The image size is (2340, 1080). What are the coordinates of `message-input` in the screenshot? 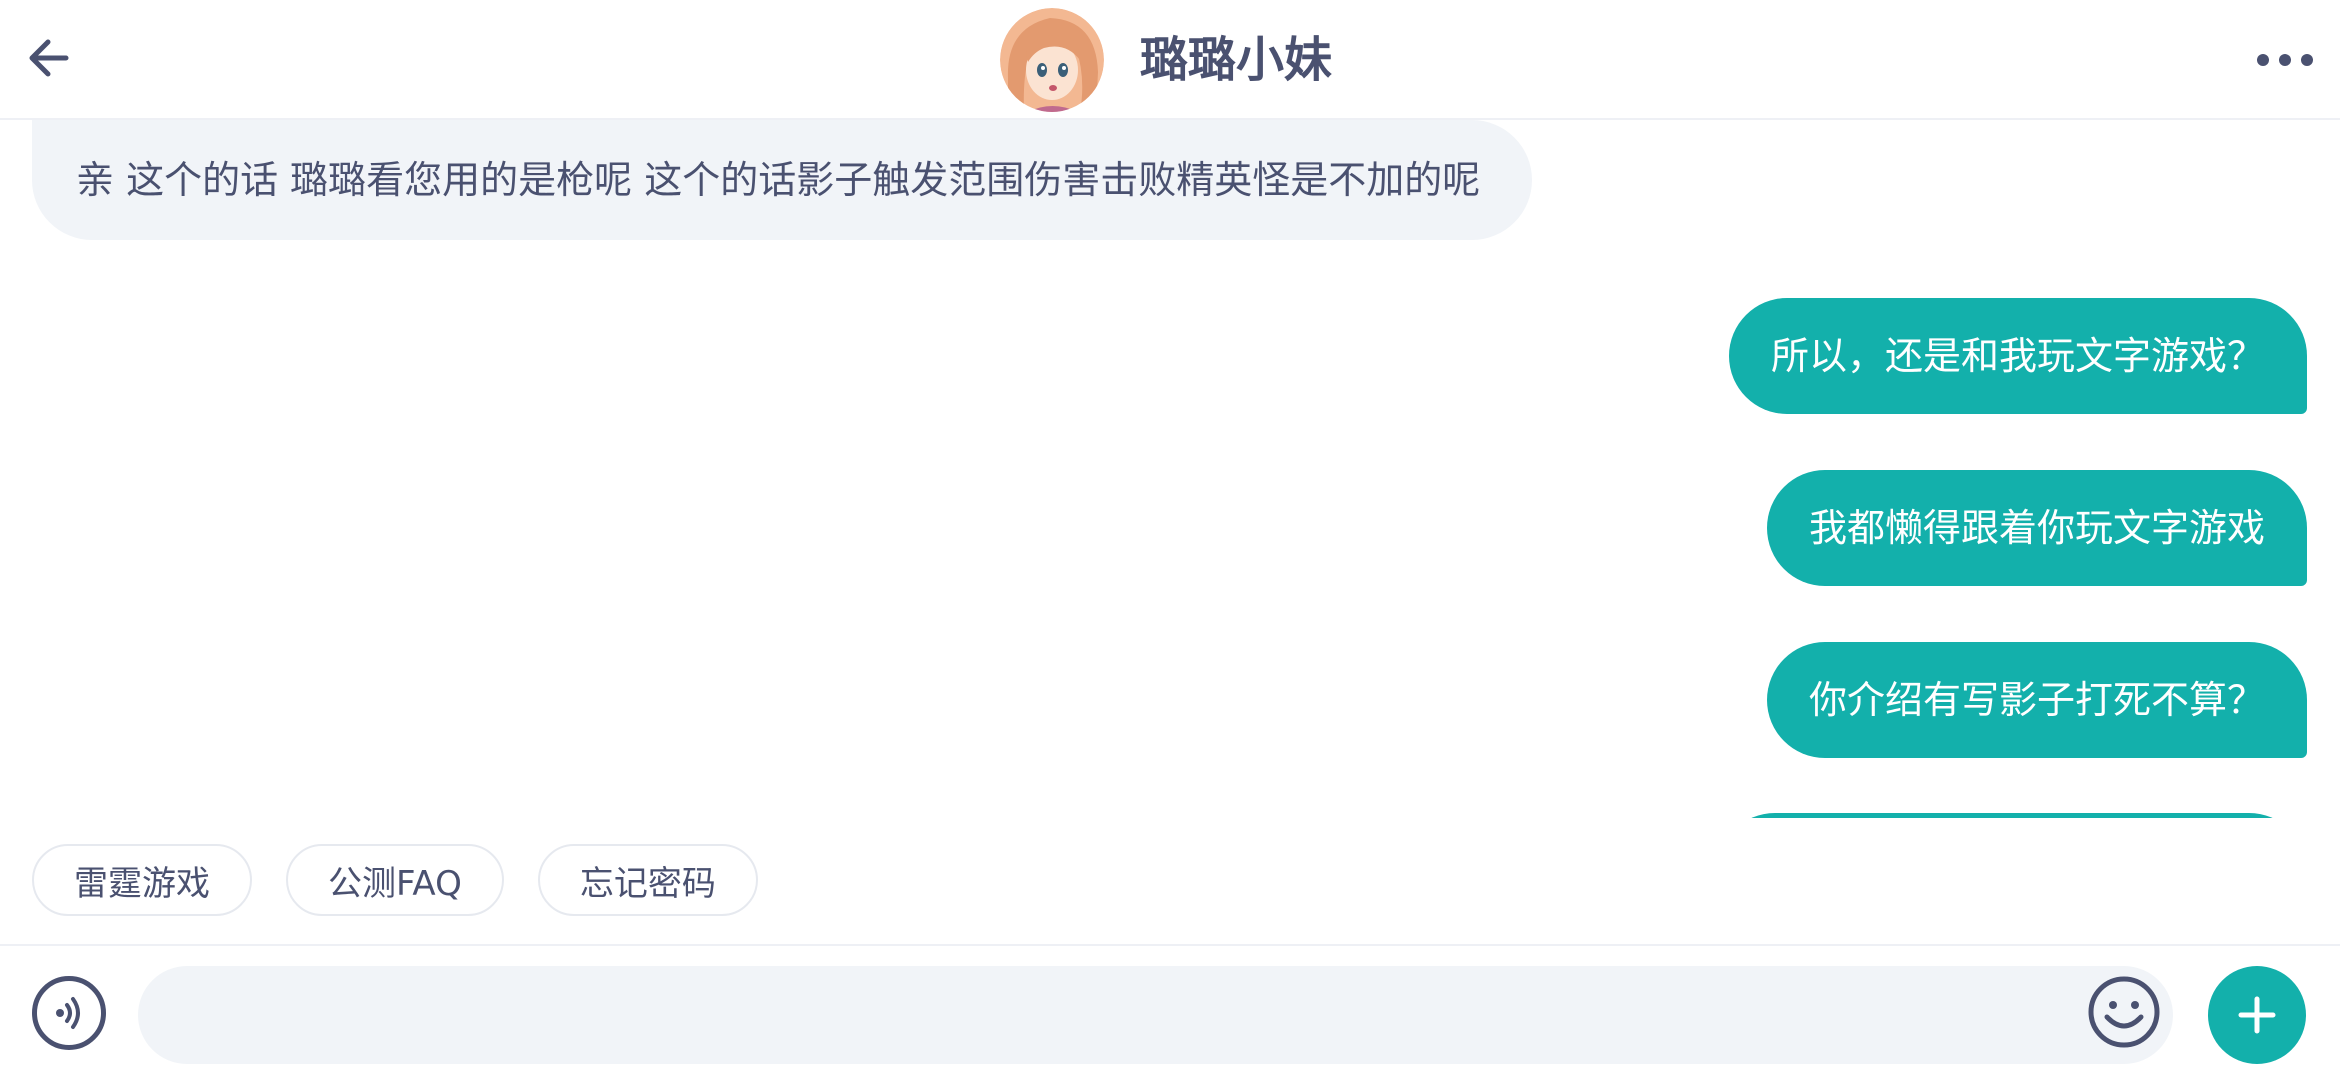 It's located at (1155, 1015).